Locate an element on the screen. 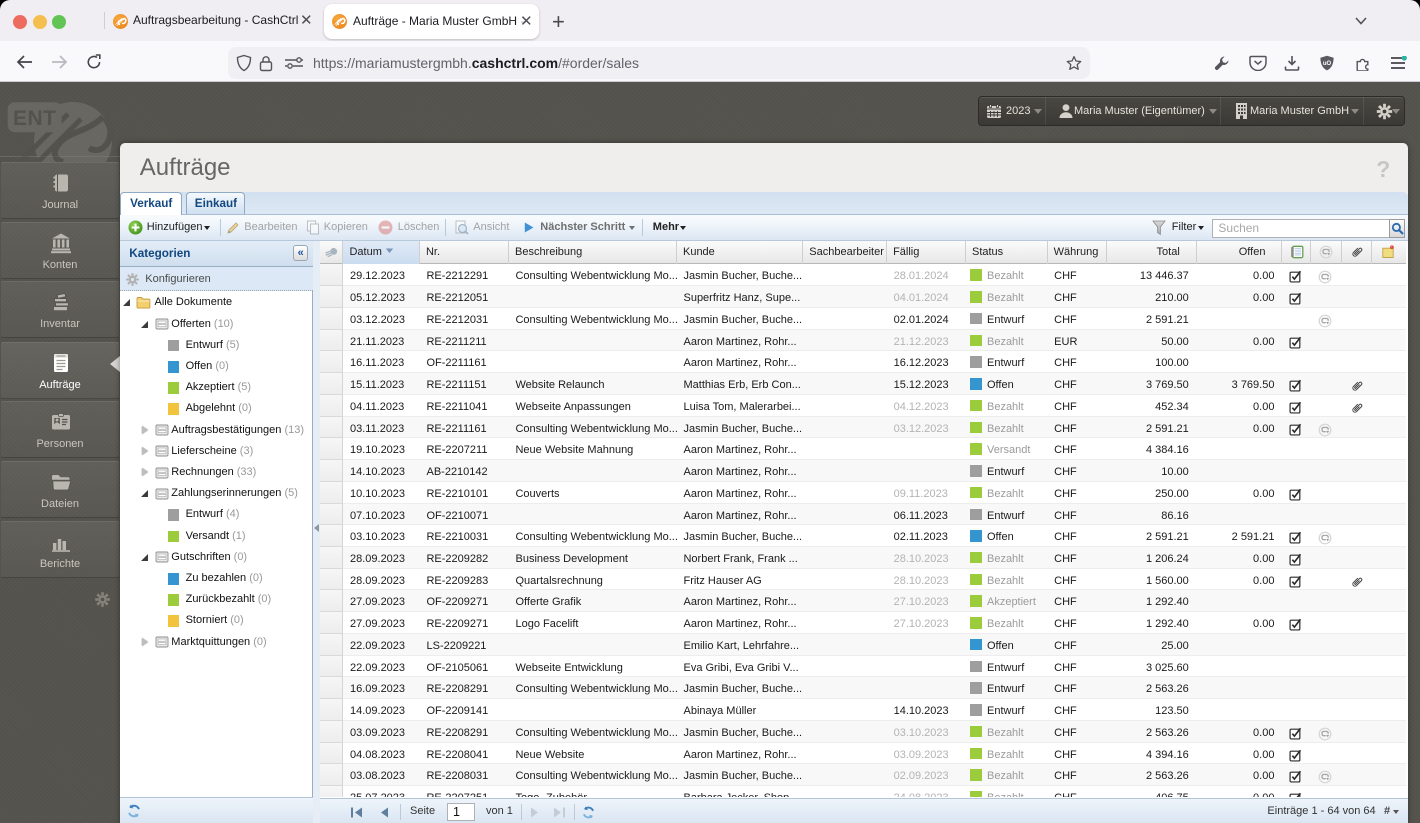 The image size is (1420, 823). svg-text: uO is located at coordinates (1327, 64).